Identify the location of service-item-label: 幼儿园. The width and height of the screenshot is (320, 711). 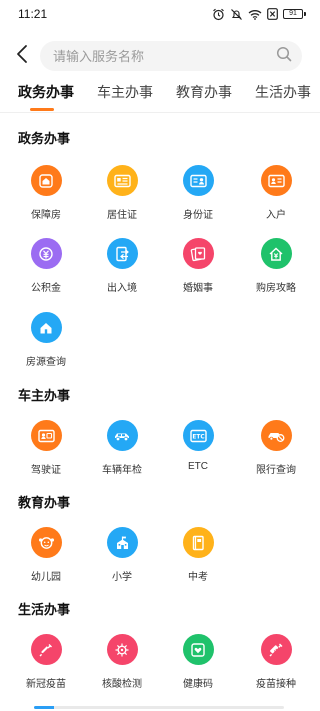
(46, 577).